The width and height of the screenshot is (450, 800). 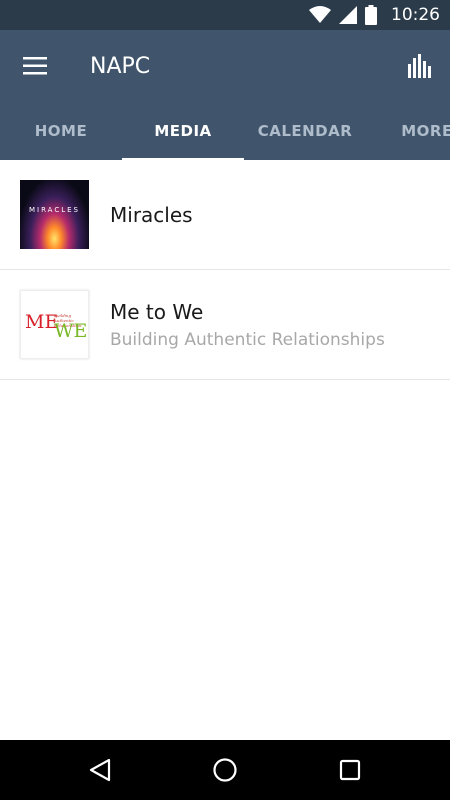 I want to click on battery-icon, so click(x=371, y=15).